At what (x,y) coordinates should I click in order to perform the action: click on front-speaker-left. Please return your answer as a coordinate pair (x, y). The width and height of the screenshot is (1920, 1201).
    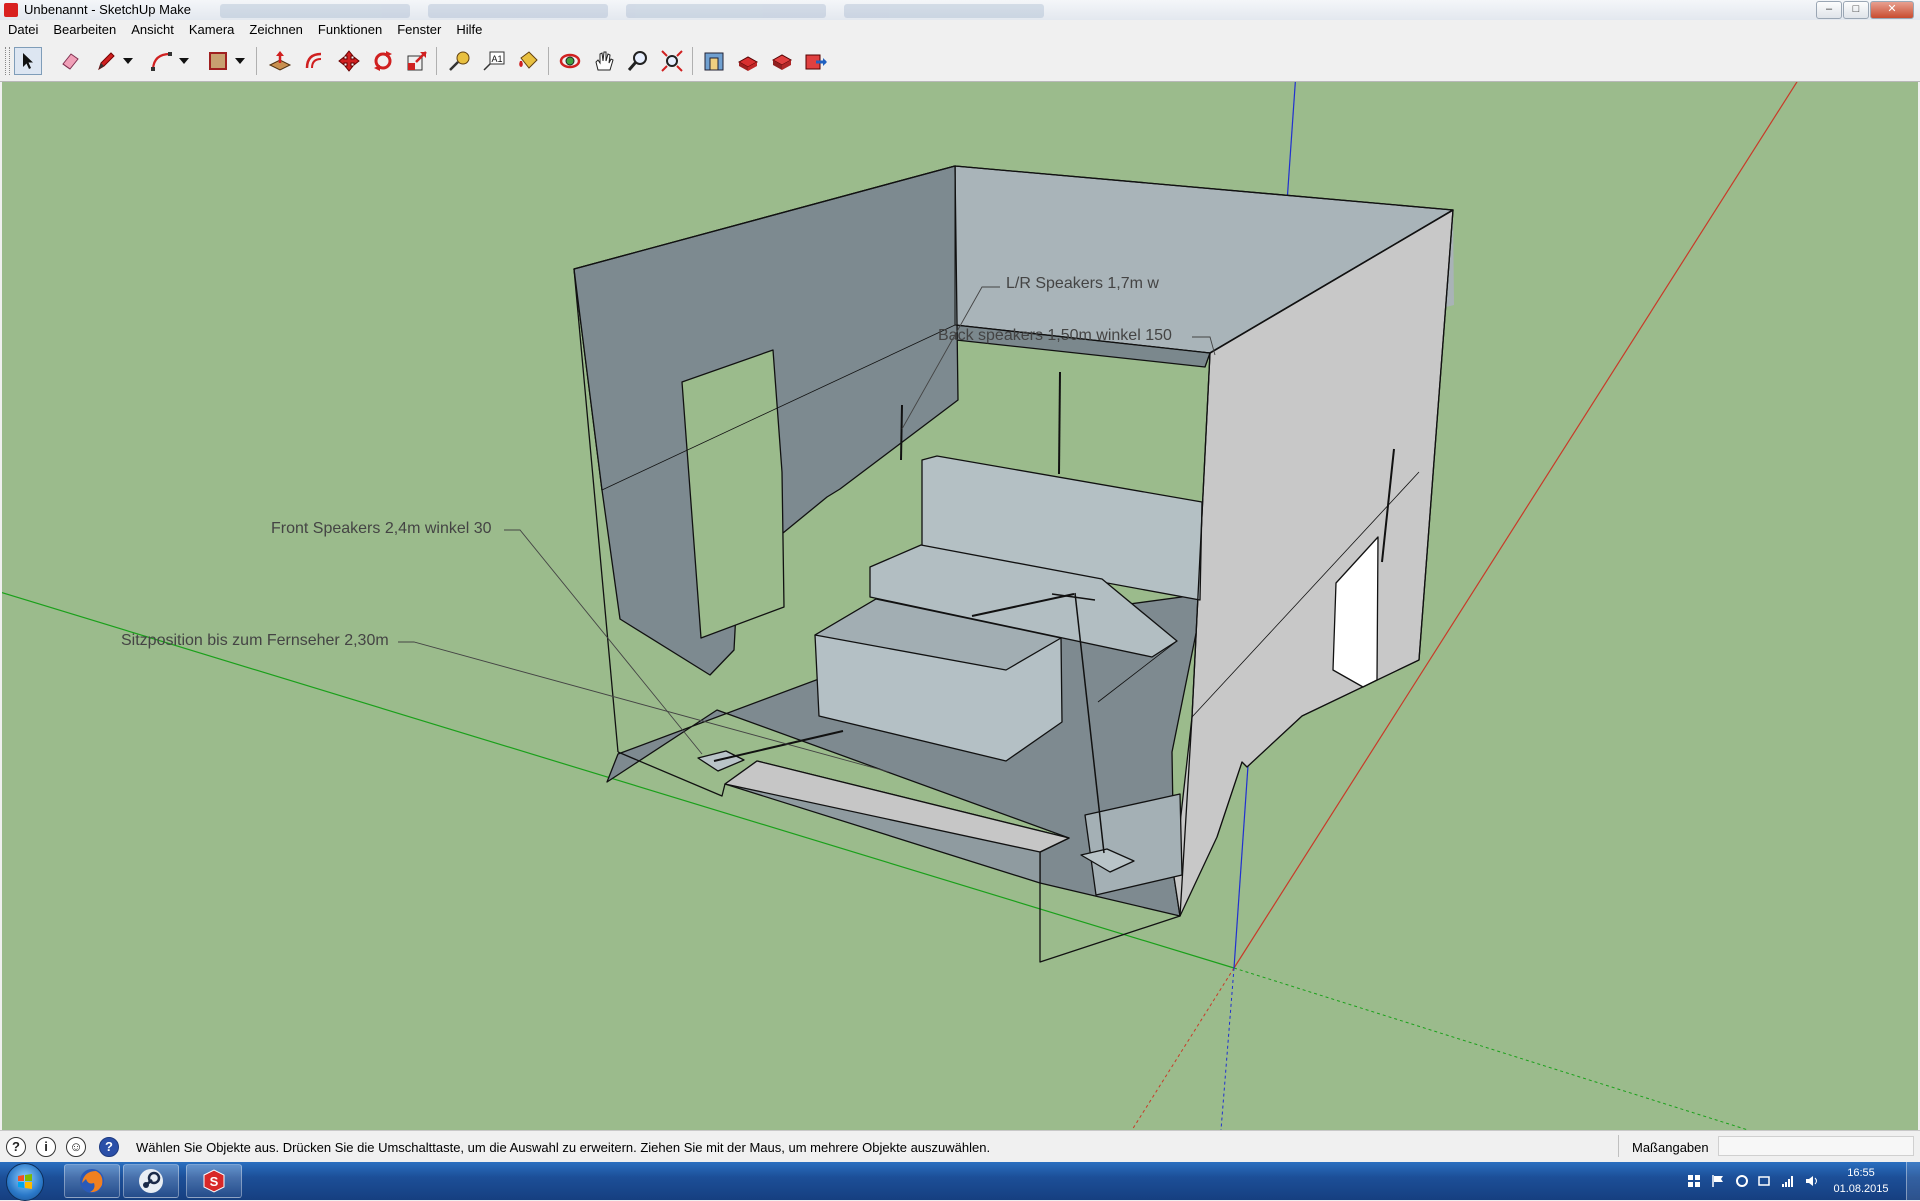
    Looking at the image, I should click on (721, 761).